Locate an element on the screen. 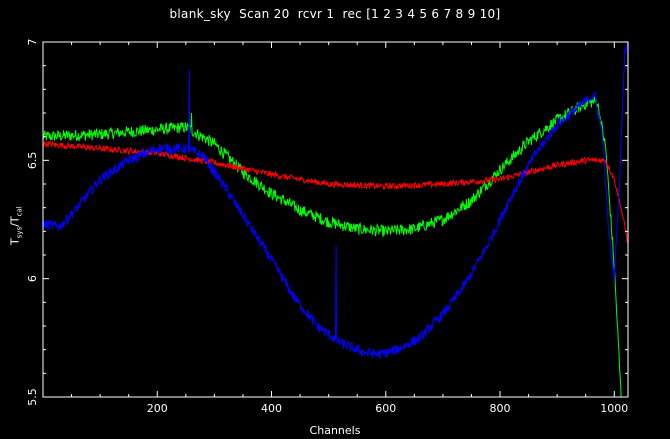 This screenshot has width=670, height=439. y-tick-label: 5.5 is located at coordinates (32, 397).